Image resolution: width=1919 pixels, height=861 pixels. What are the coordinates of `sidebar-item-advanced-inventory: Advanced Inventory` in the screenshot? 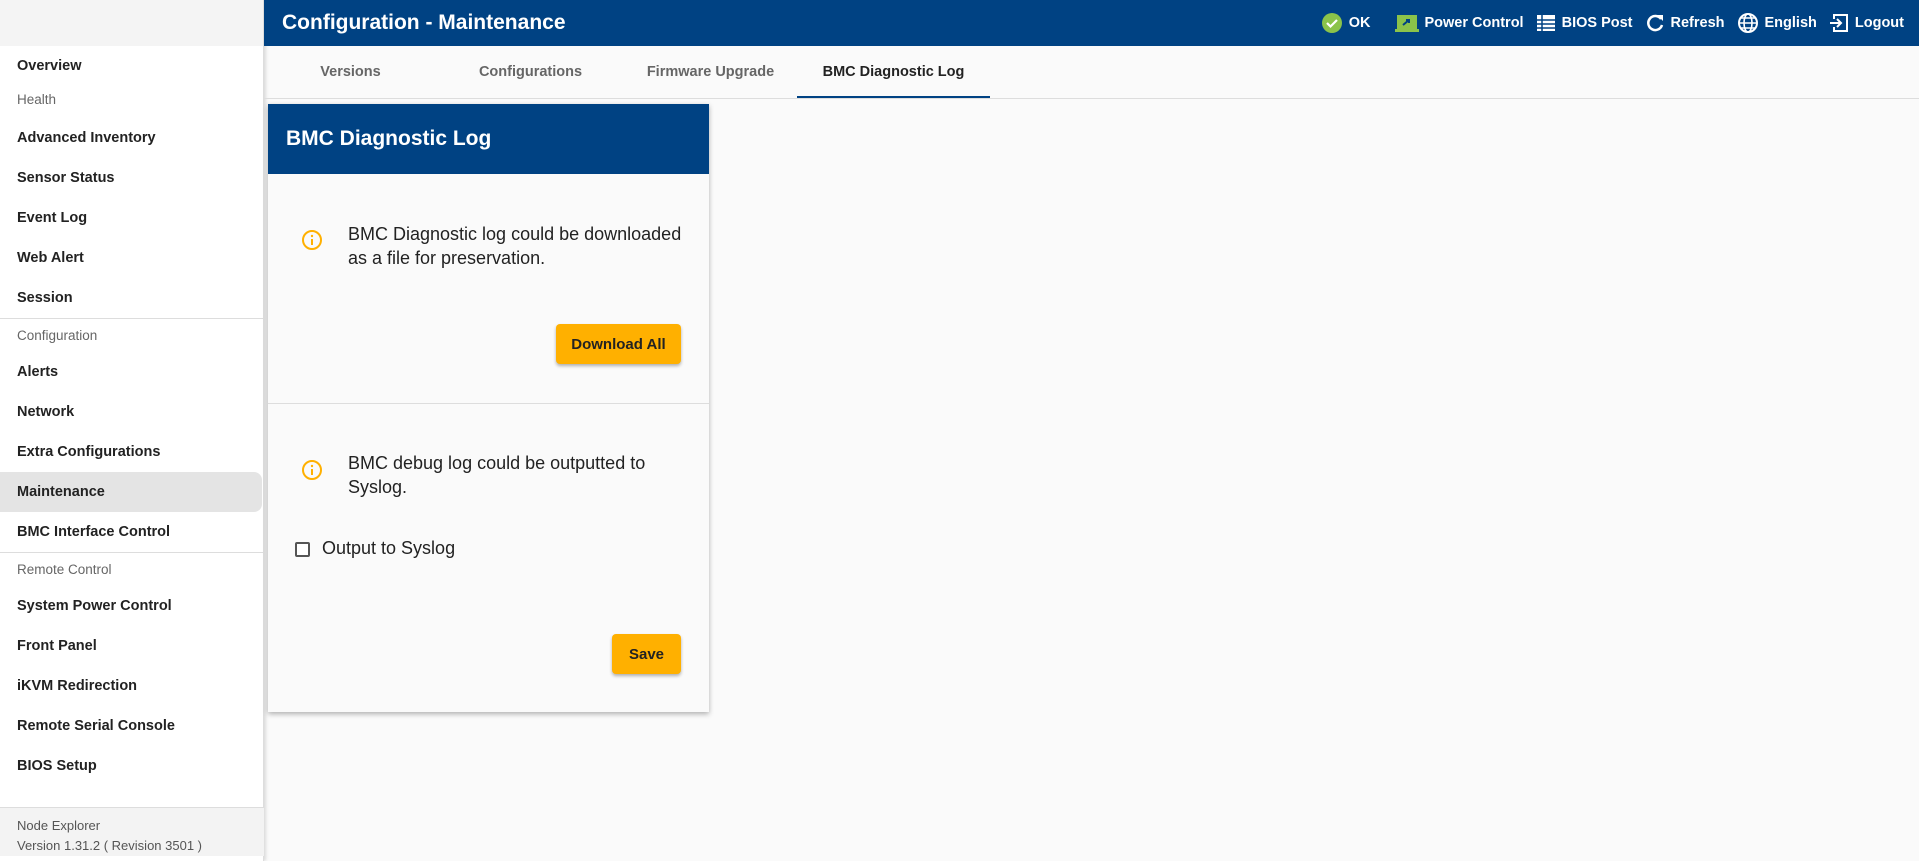 It's located at (131, 138).